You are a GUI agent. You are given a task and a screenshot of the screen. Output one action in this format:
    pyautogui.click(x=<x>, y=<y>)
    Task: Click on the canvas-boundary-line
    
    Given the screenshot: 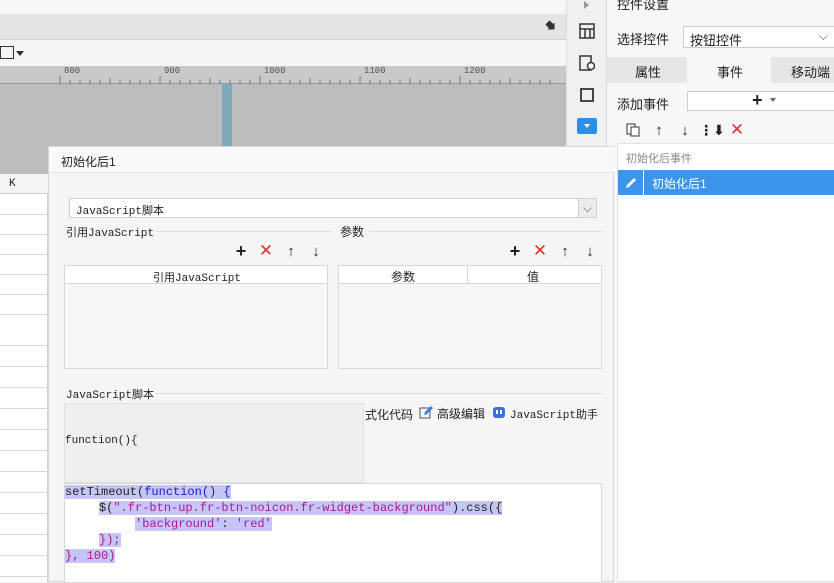 What is the action you would take?
    pyautogui.click(x=227, y=116)
    